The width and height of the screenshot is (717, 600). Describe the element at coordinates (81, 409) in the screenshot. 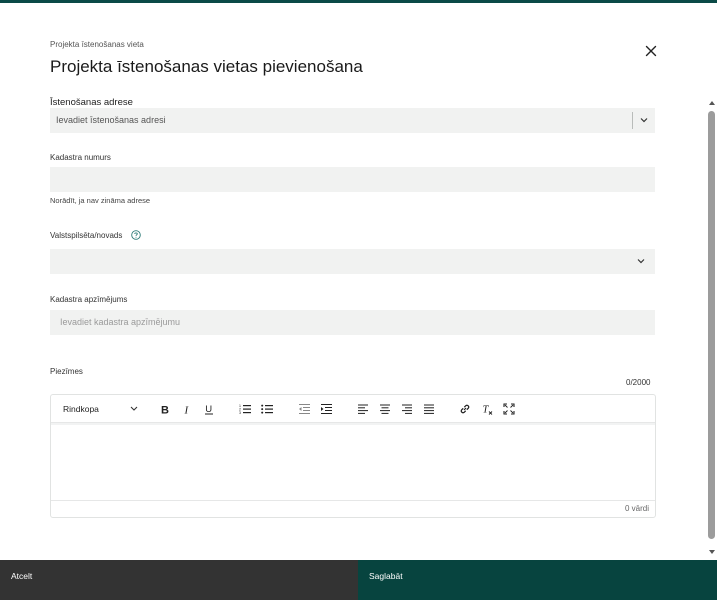

I see `paragraph-format-value: Rindkopa` at that location.